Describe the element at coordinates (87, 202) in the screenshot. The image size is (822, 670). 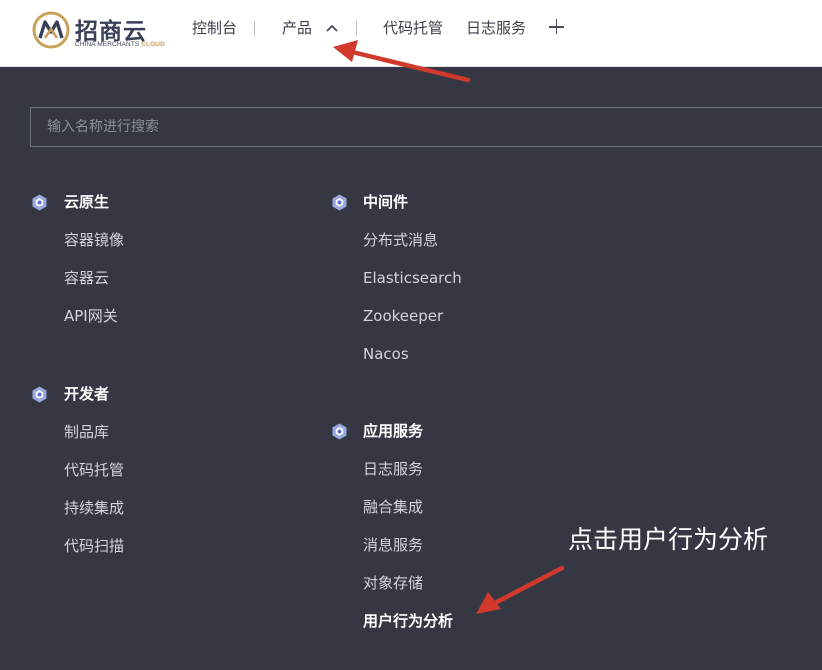
I see `category-title-cloud-native: 云原生` at that location.